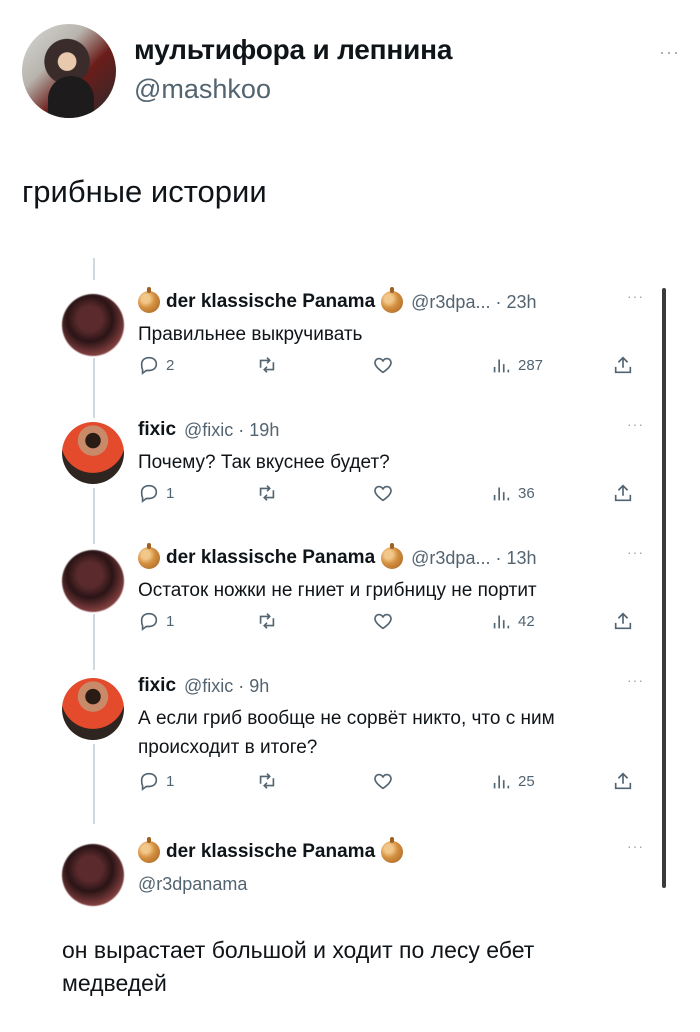 The image size is (700, 1032). I want to click on reply-item: der klassische Panama ··· @r3dpanama, so click(360, 872).